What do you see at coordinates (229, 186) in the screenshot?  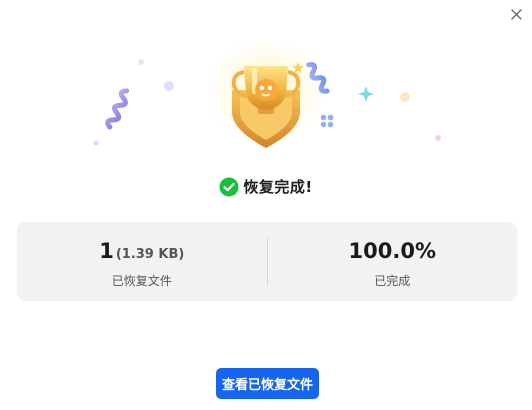 I see `check-circle-icon` at bounding box center [229, 186].